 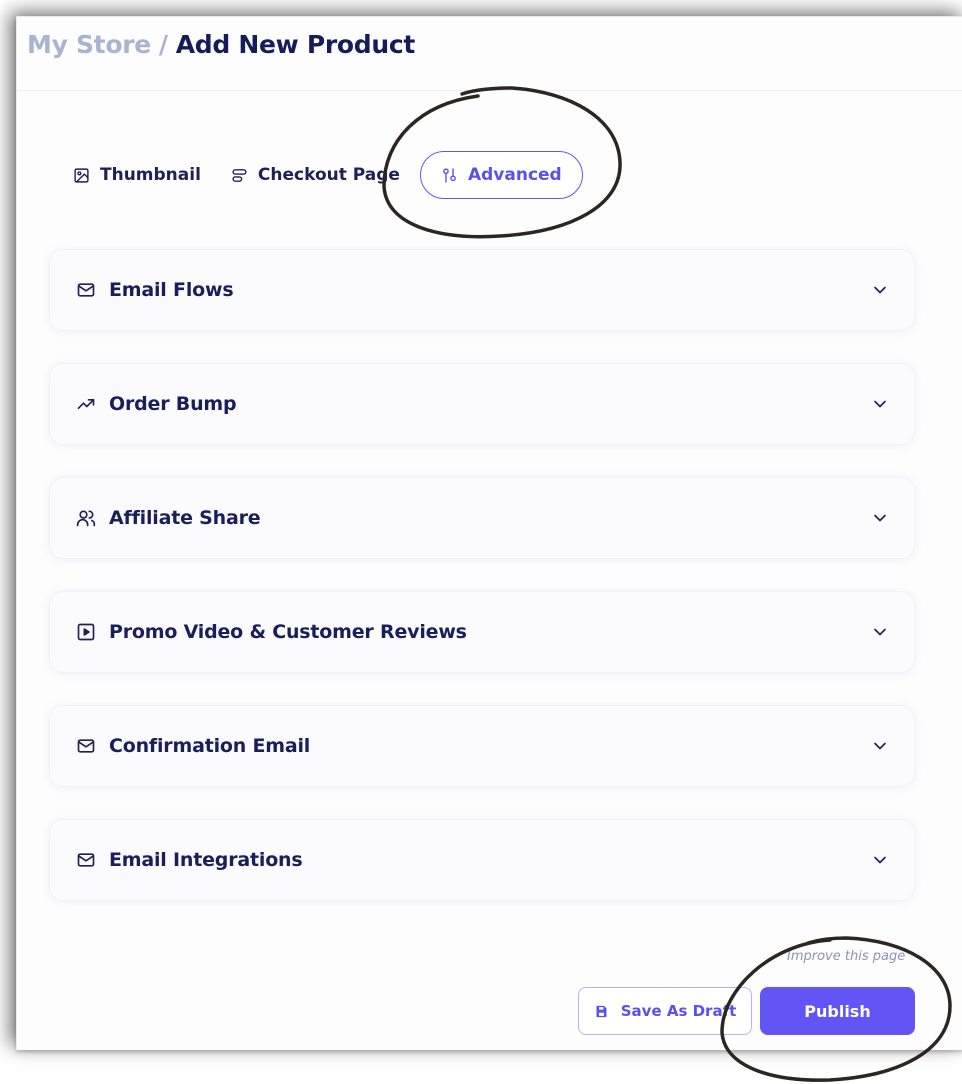 I want to click on section-label: Email Integrations, so click(x=206, y=860).